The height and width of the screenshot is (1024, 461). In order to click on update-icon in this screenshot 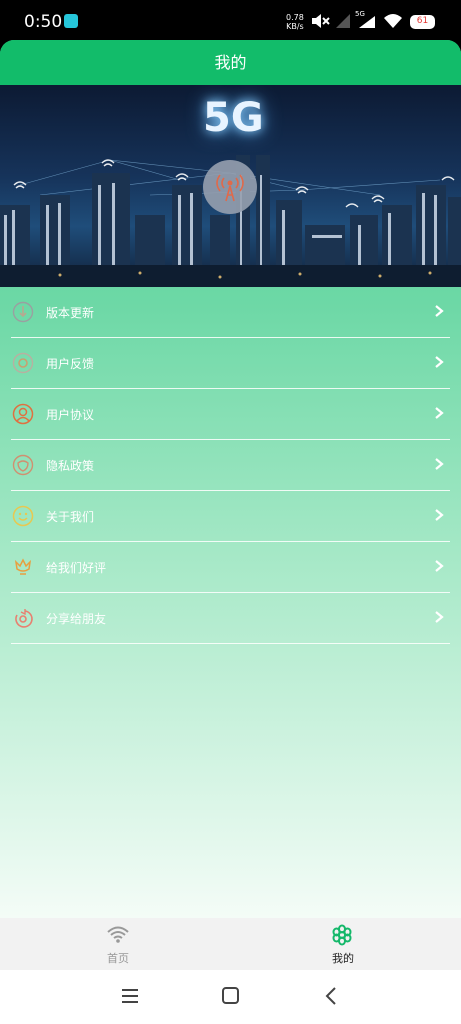, I will do `click(23, 312)`.